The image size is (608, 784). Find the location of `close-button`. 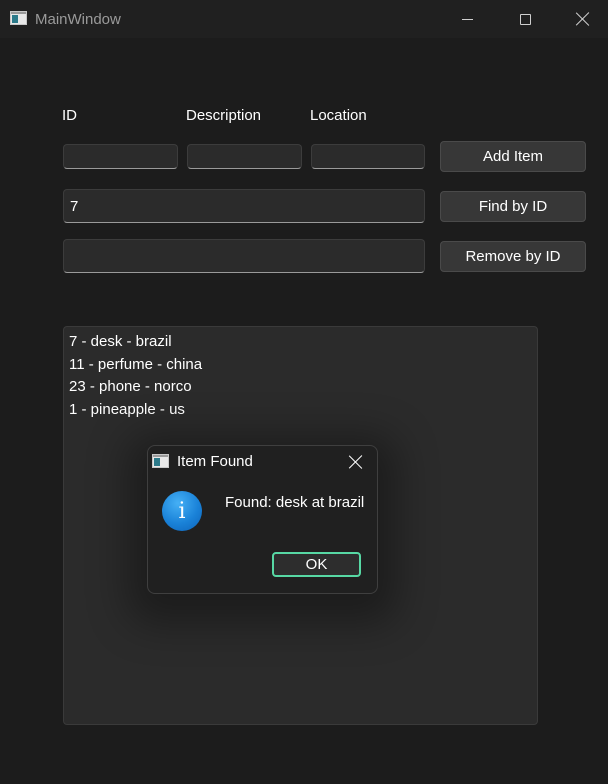

close-button is located at coordinates (581, 19).